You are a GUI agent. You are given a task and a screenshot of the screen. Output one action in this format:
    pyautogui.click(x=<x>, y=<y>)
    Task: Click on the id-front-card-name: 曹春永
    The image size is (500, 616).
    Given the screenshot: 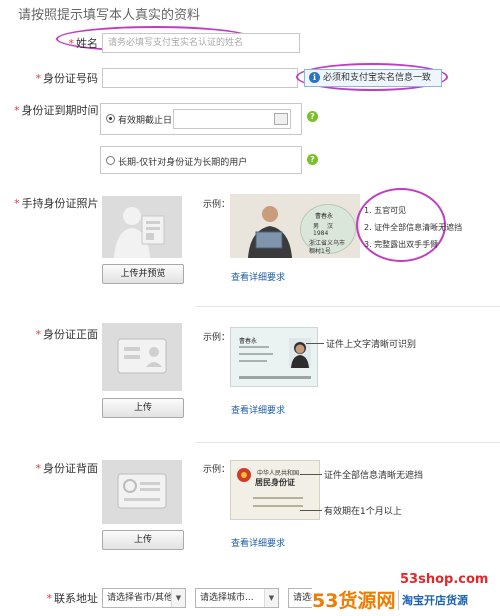 What is the action you would take?
    pyautogui.click(x=248, y=341)
    